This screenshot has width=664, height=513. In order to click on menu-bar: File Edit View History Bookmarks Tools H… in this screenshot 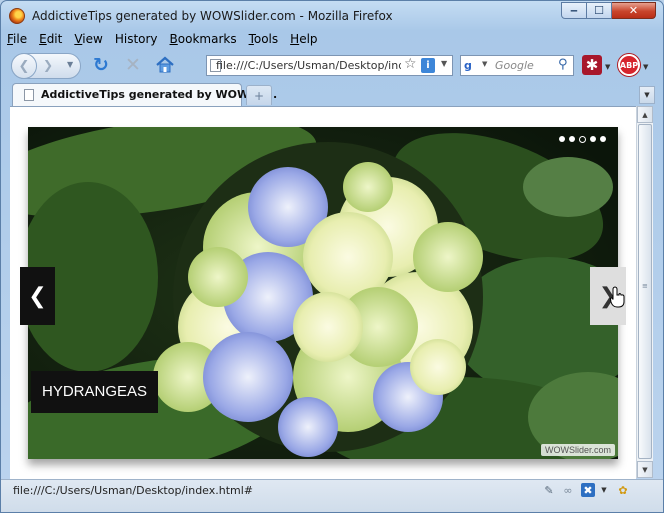, I will do `click(168, 41)`.